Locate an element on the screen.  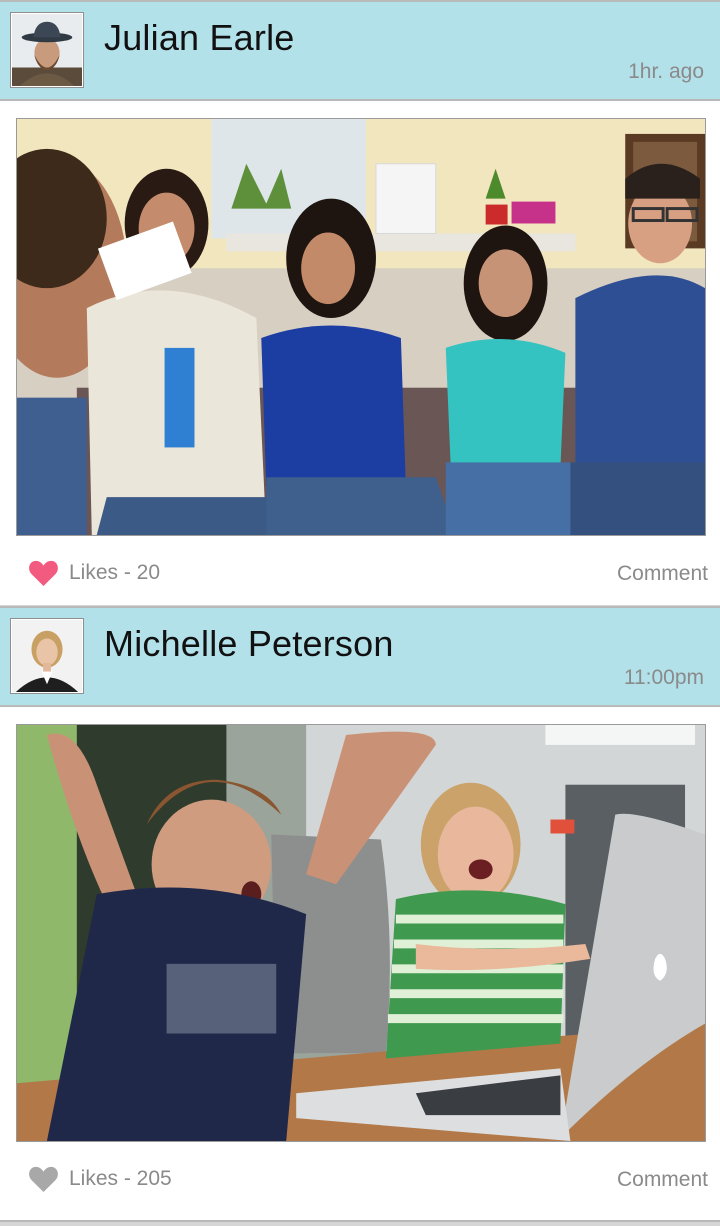
feed-bottom-edge is located at coordinates (360, 1223).